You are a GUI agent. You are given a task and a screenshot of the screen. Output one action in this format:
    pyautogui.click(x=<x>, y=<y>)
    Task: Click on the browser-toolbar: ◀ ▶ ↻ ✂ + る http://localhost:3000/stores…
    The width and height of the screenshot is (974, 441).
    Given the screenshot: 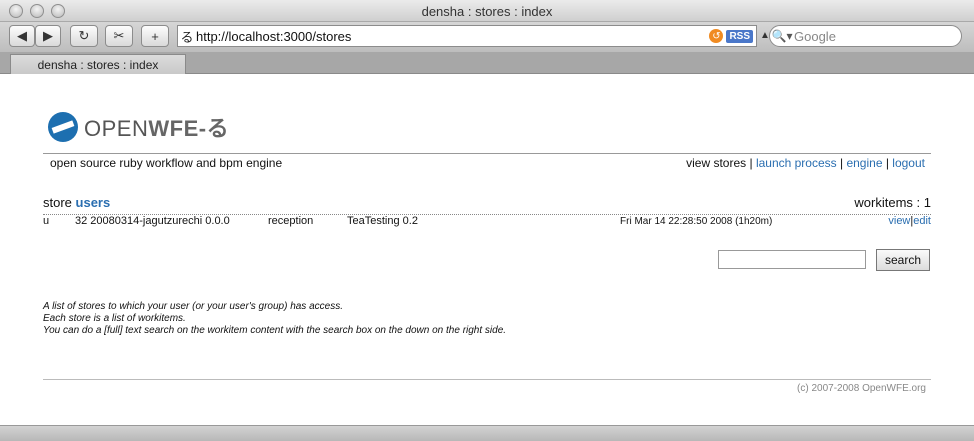 What is the action you would take?
    pyautogui.click(x=487, y=37)
    